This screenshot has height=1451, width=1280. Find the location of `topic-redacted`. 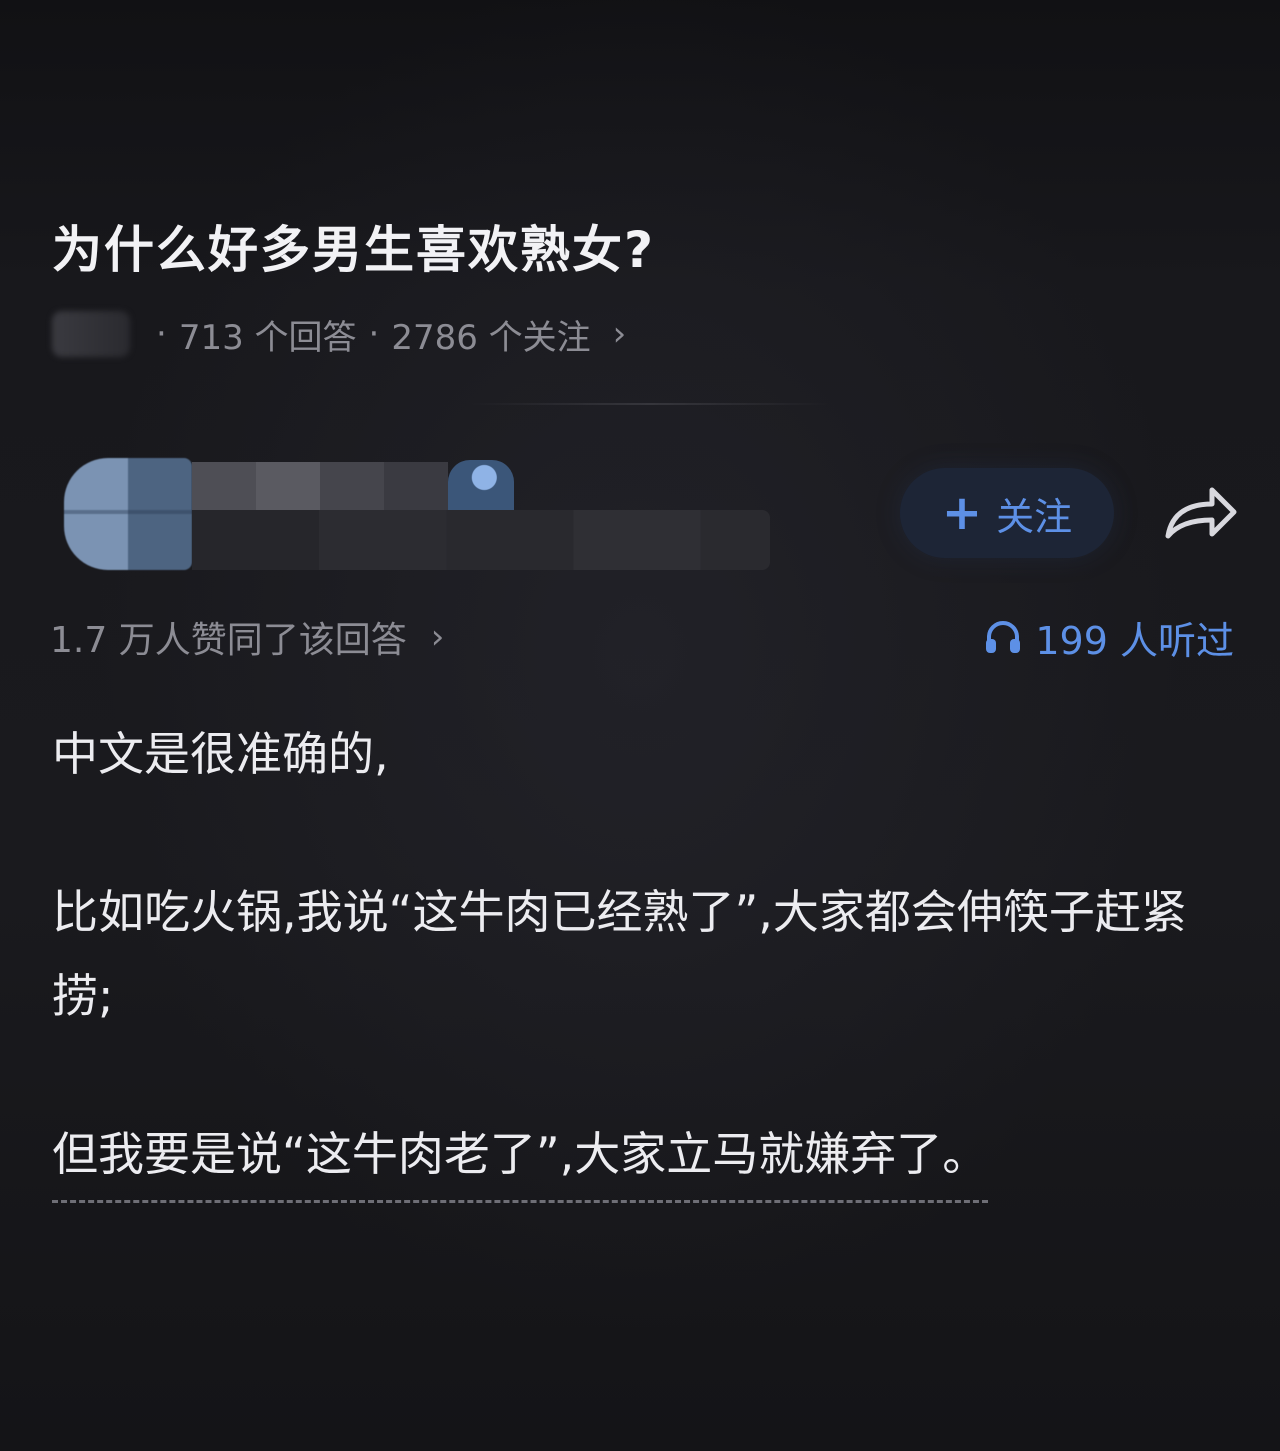

topic-redacted is located at coordinates (91, 334).